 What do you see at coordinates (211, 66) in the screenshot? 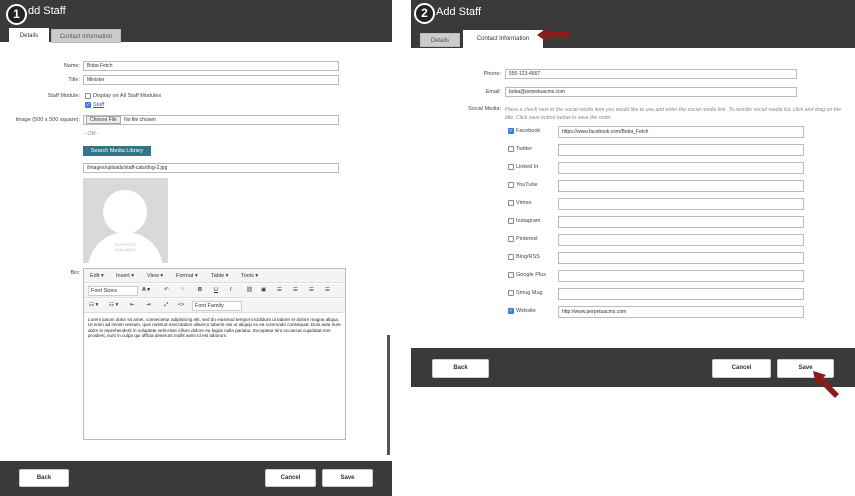
I see `name-field: Boba Fetch` at bounding box center [211, 66].